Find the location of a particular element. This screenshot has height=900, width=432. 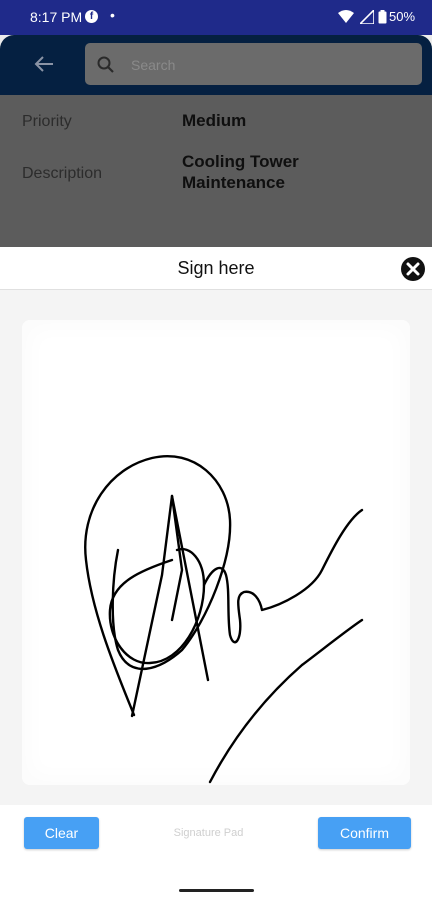

wifi-icon is located at coordinates (346, 16).